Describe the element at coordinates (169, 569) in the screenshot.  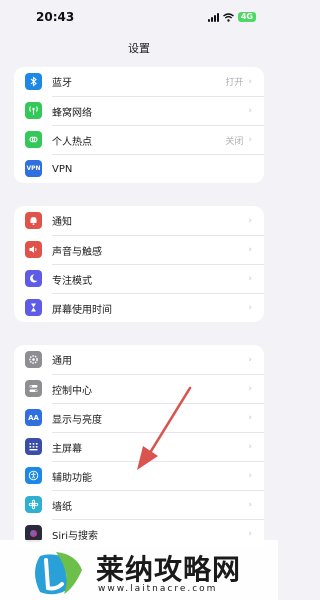
I see `watermark-text: 莱纳攻略网` at that location.